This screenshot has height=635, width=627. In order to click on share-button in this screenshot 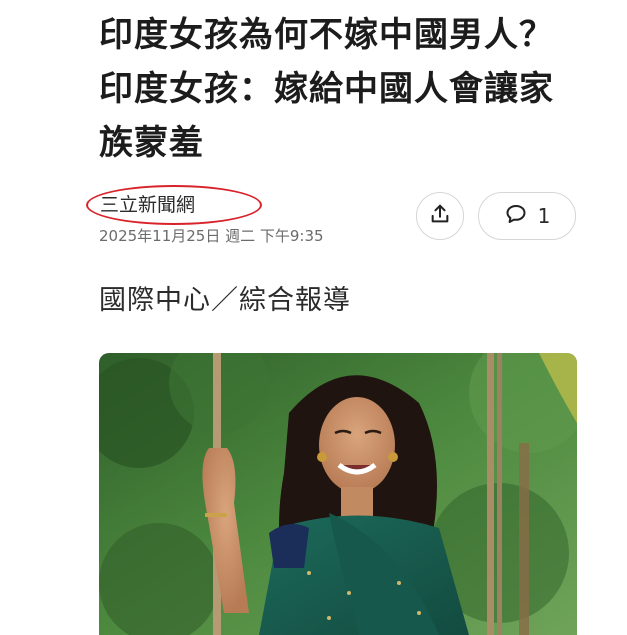, I will do `click(440, 216)`.